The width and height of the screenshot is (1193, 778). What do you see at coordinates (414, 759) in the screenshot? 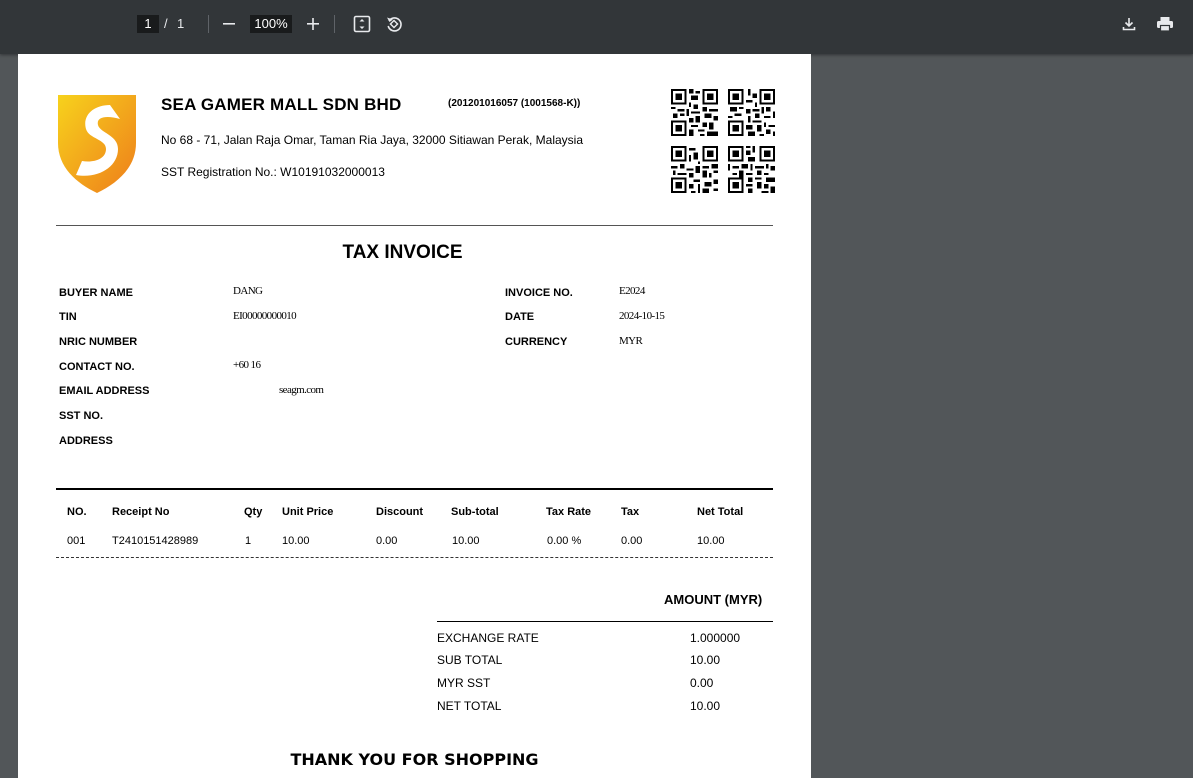
I see `thank-you-message: THANK YOU FOR SHOPPING` at bounding box center [414, 759].